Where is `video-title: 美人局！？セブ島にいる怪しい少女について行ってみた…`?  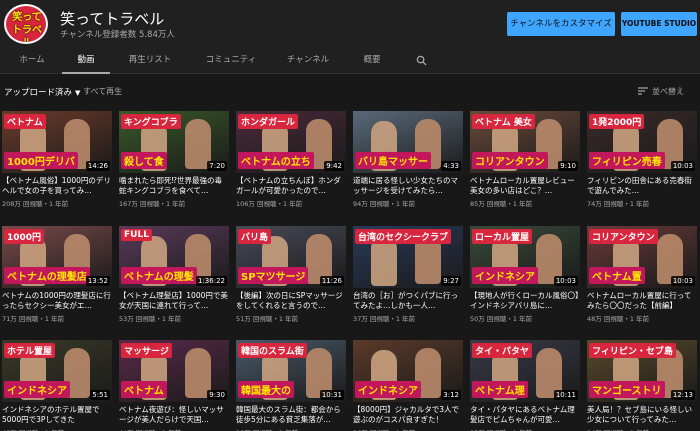
video-title: 美人局！？セブ島にいる怪しい少女について行ってみた… is located at coordinates (642, 415).